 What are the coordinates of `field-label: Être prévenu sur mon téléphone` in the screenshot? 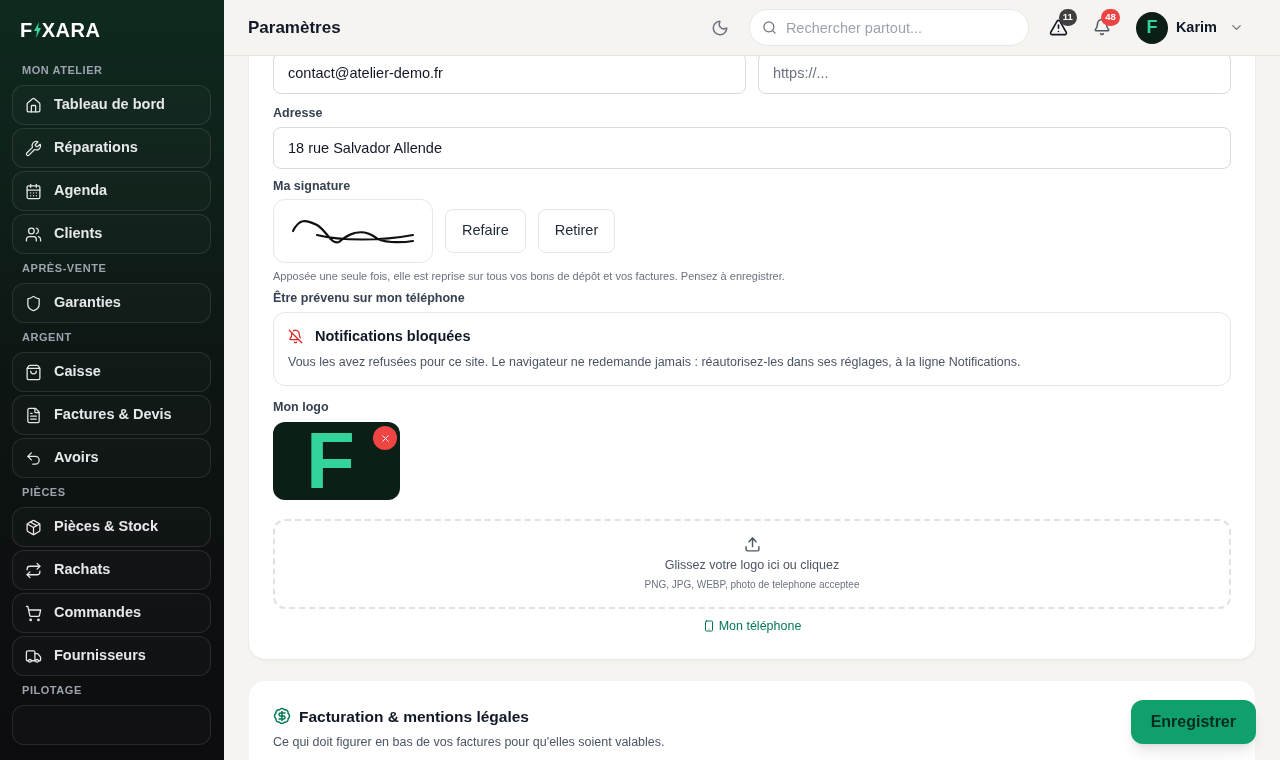 It's located at (369, 298).